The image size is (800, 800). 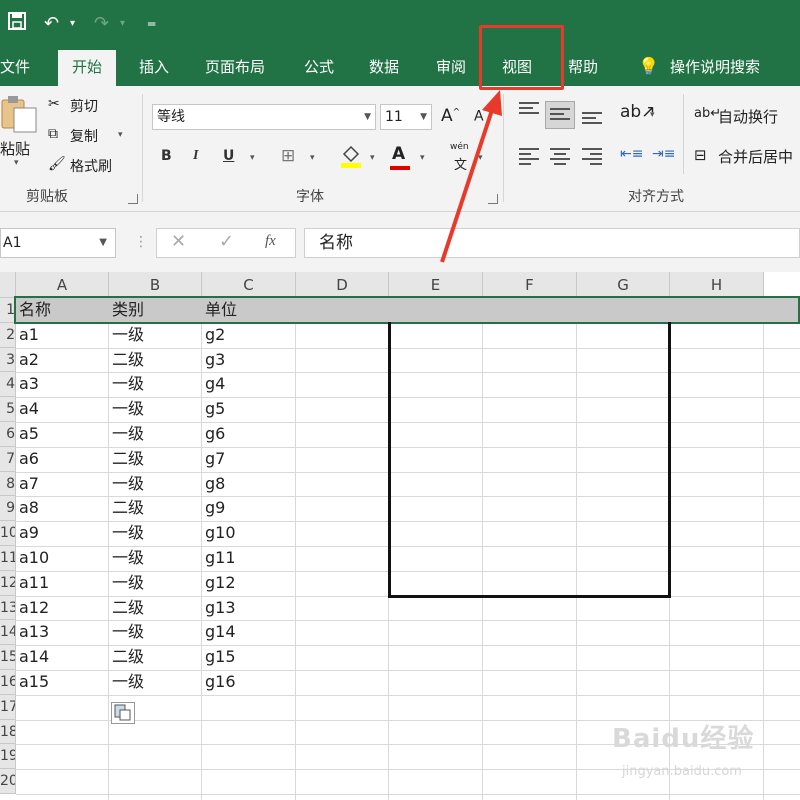 What do you see at coordinates (682, 771) in the screenshot?
I see `watermark-url: jingyan.baidu.com` at bounding box center [682, 771].